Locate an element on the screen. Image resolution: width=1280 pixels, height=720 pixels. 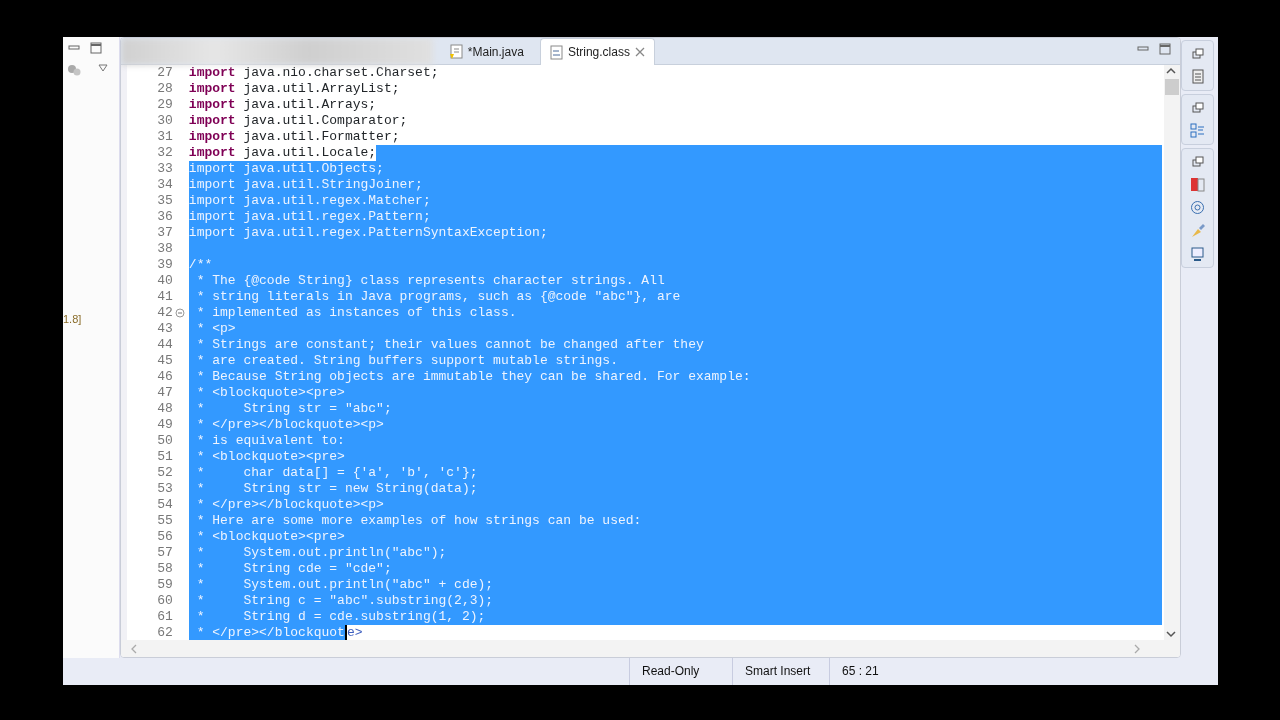
line-number: 52 is located at coordinates (164, 473).